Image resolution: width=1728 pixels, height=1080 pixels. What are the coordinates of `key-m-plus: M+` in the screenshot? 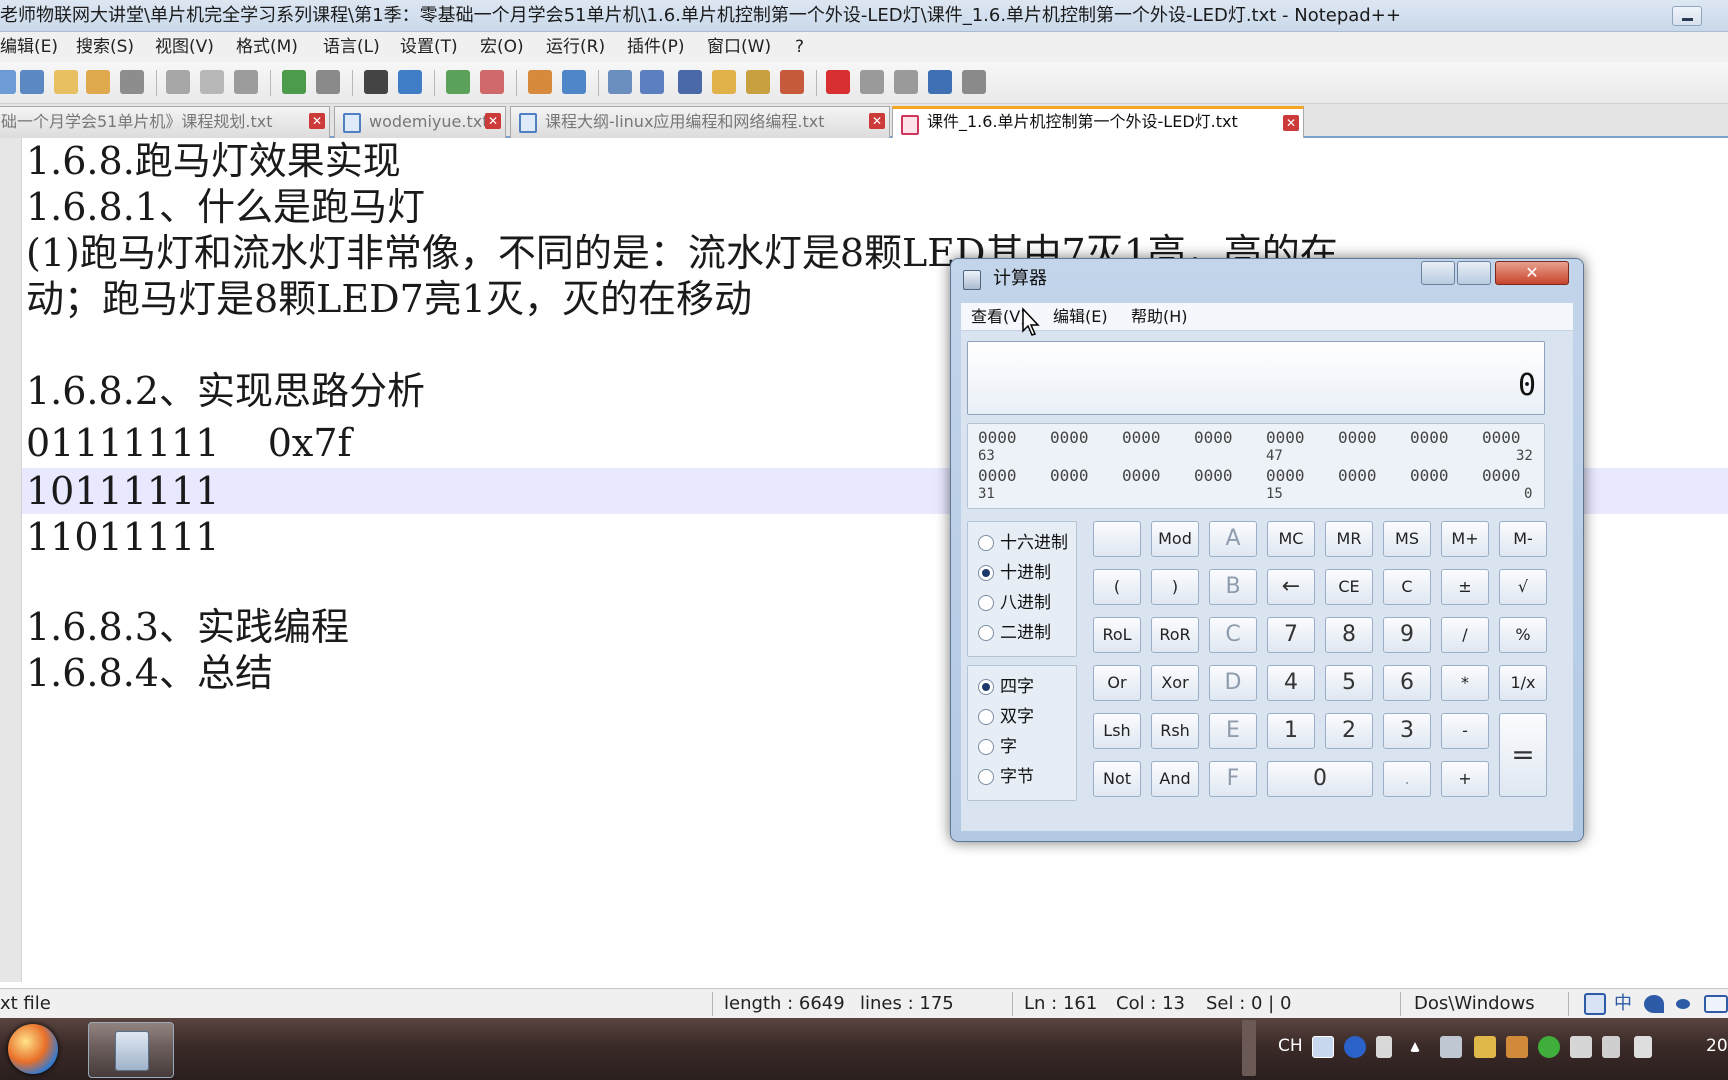 It's located at (1465, 539).